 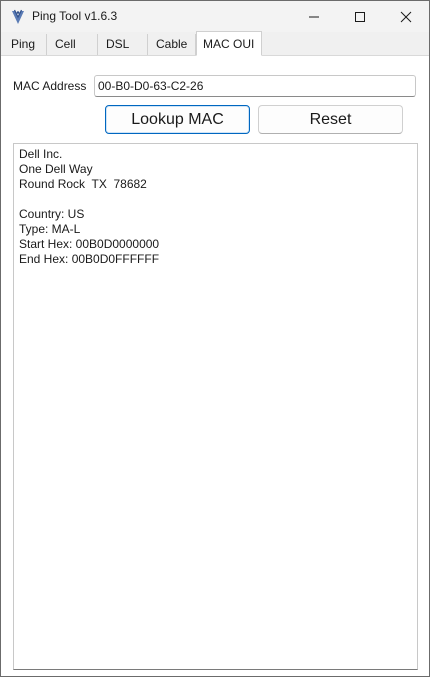 I want to click on maximize-button, so click(x=360, y=16).